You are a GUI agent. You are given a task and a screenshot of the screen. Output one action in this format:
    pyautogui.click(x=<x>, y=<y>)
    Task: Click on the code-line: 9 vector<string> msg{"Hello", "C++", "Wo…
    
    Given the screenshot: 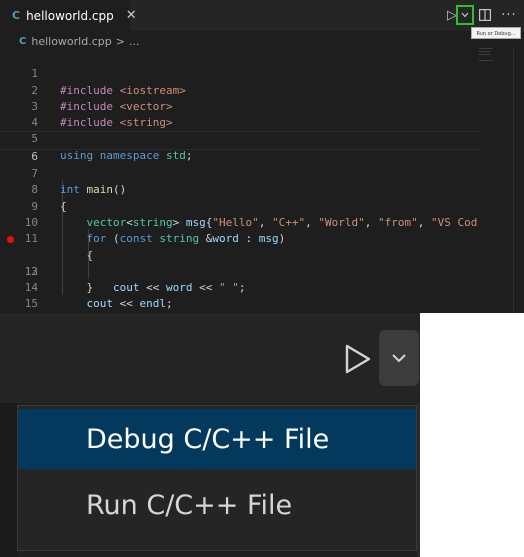 What is the action you would take?
    pyautogui.click(x=254, y=214)
    